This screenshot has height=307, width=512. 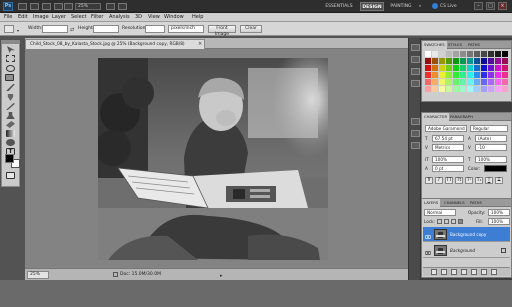 I want to click on tab-layer-paths: PATHS, so click(x=476, y=203).